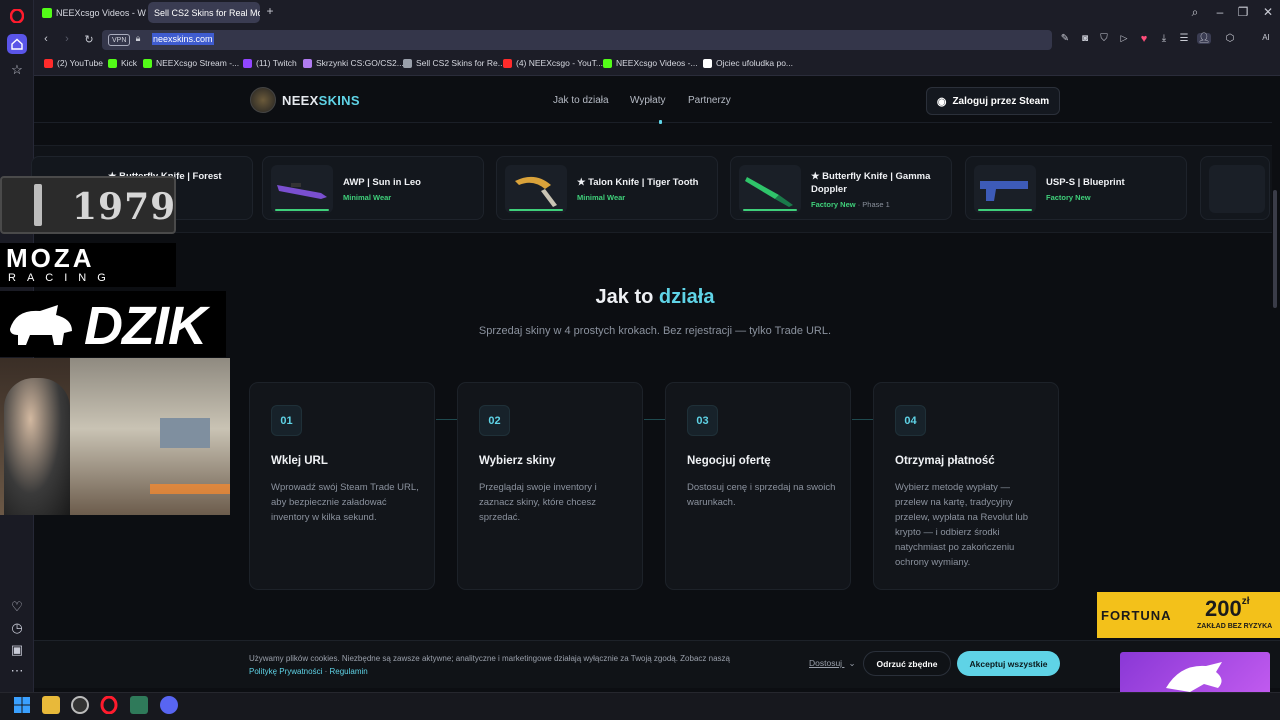 The width and height of the screenshot is (1280, 720). What do you see at coordinates (1204, 38) in the screenshot?
I see `profile-icon: 👤︎` at bounding box center [1204, 38].